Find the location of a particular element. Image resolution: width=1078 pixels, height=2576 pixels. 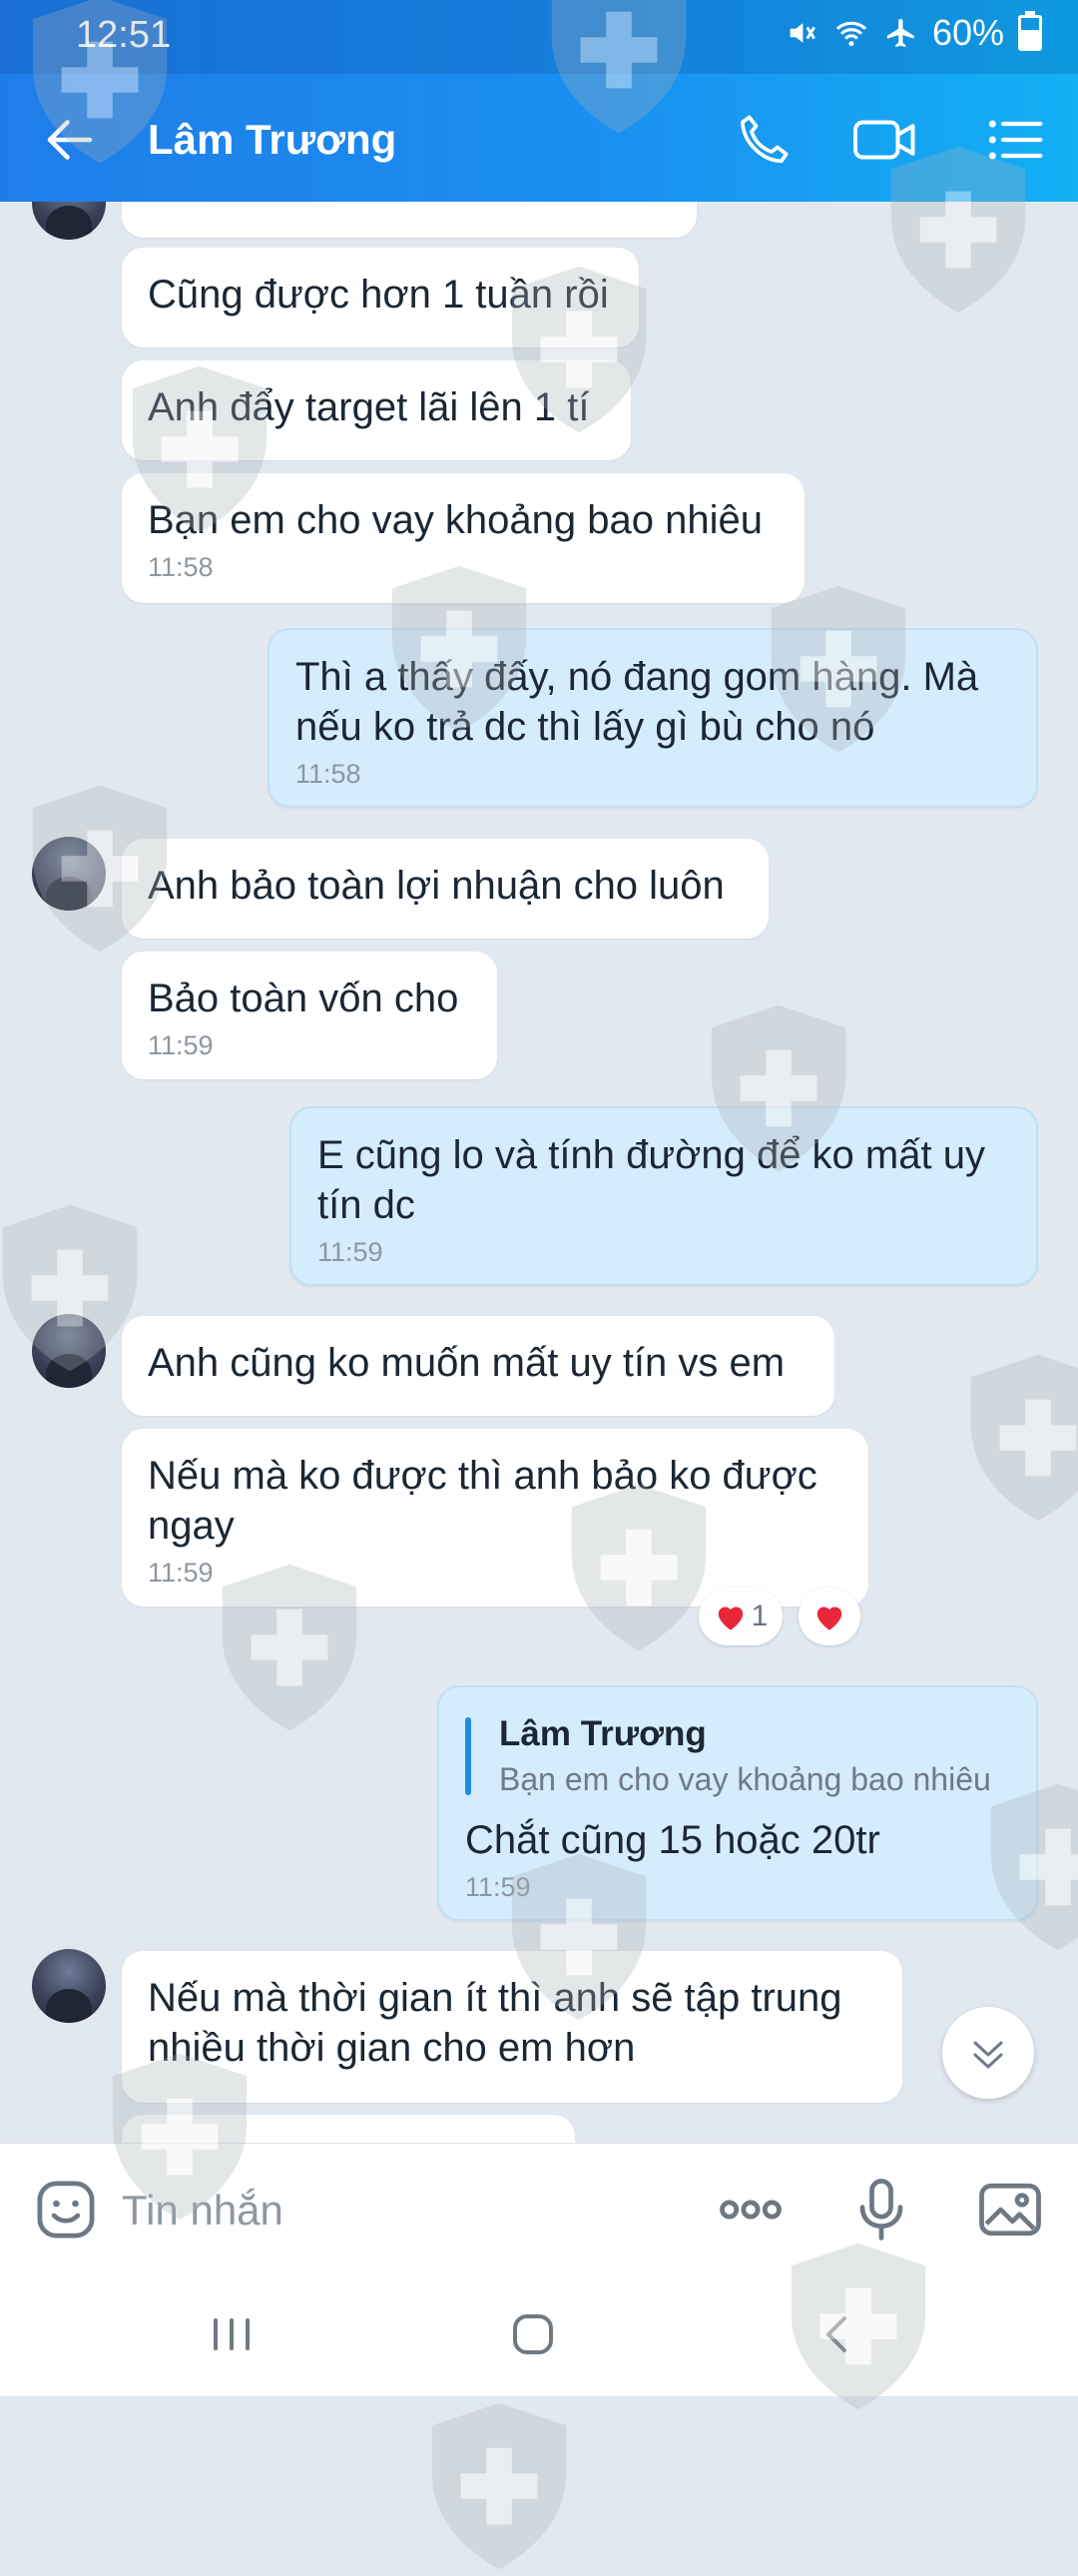

scroll-to-bottom-button is located at coordinates (988, 2053).